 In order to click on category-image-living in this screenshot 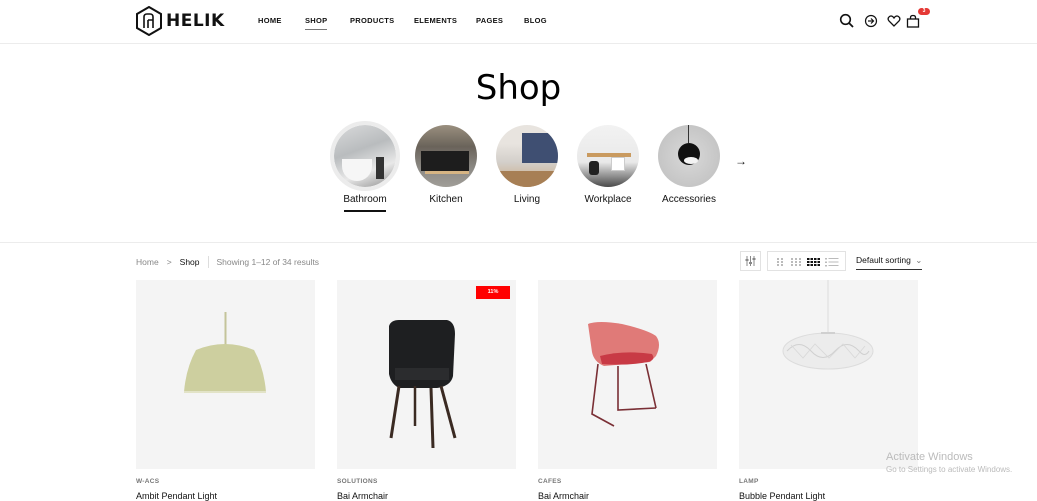, I will do `click(527, 156)`.